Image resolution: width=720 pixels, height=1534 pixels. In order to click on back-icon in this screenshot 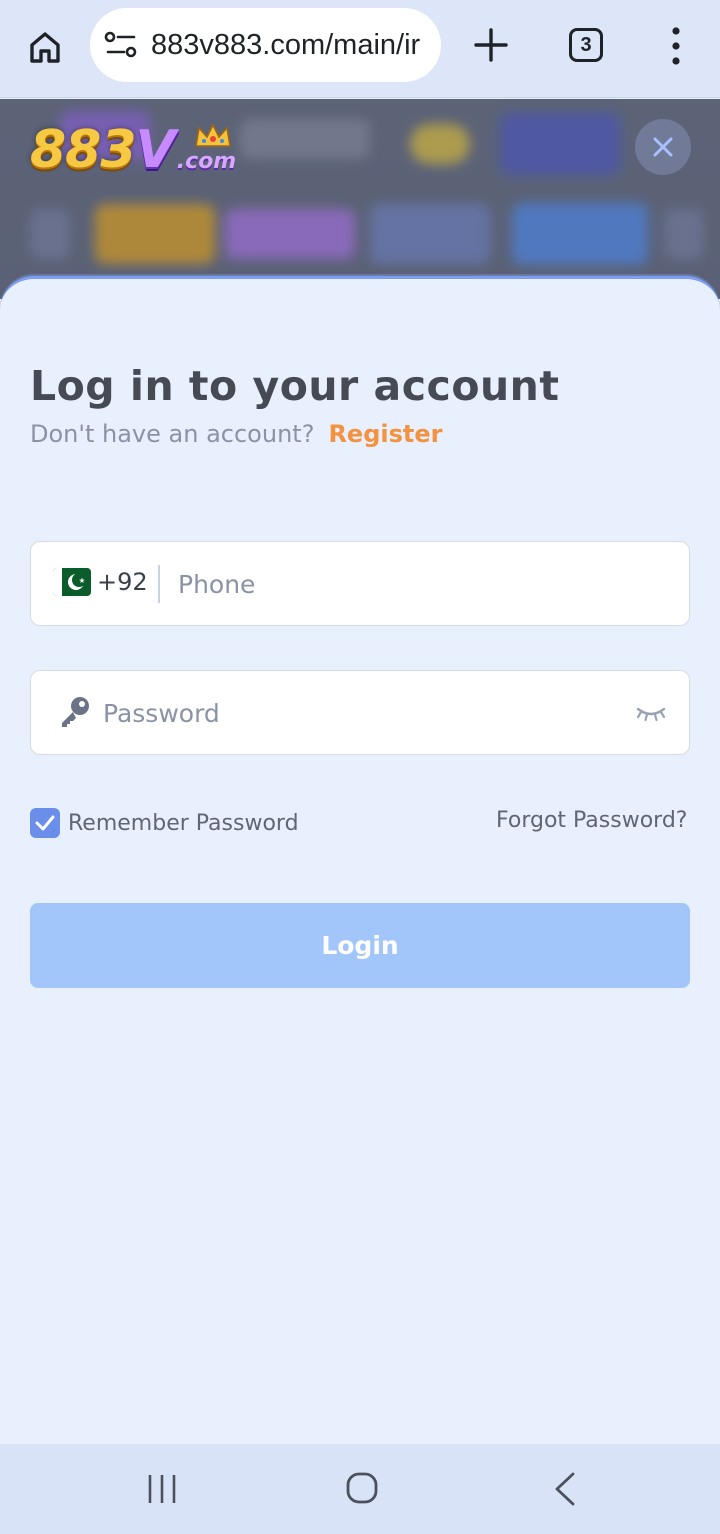, I will do `click(565, 1489)`.